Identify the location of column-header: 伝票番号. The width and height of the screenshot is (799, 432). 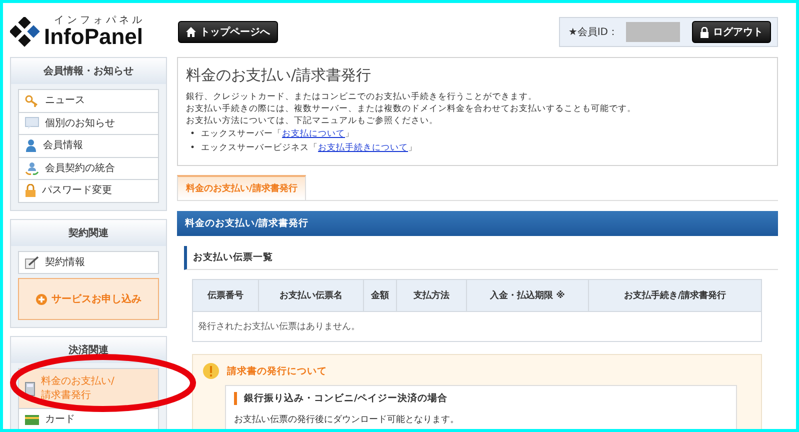
(225, 296).